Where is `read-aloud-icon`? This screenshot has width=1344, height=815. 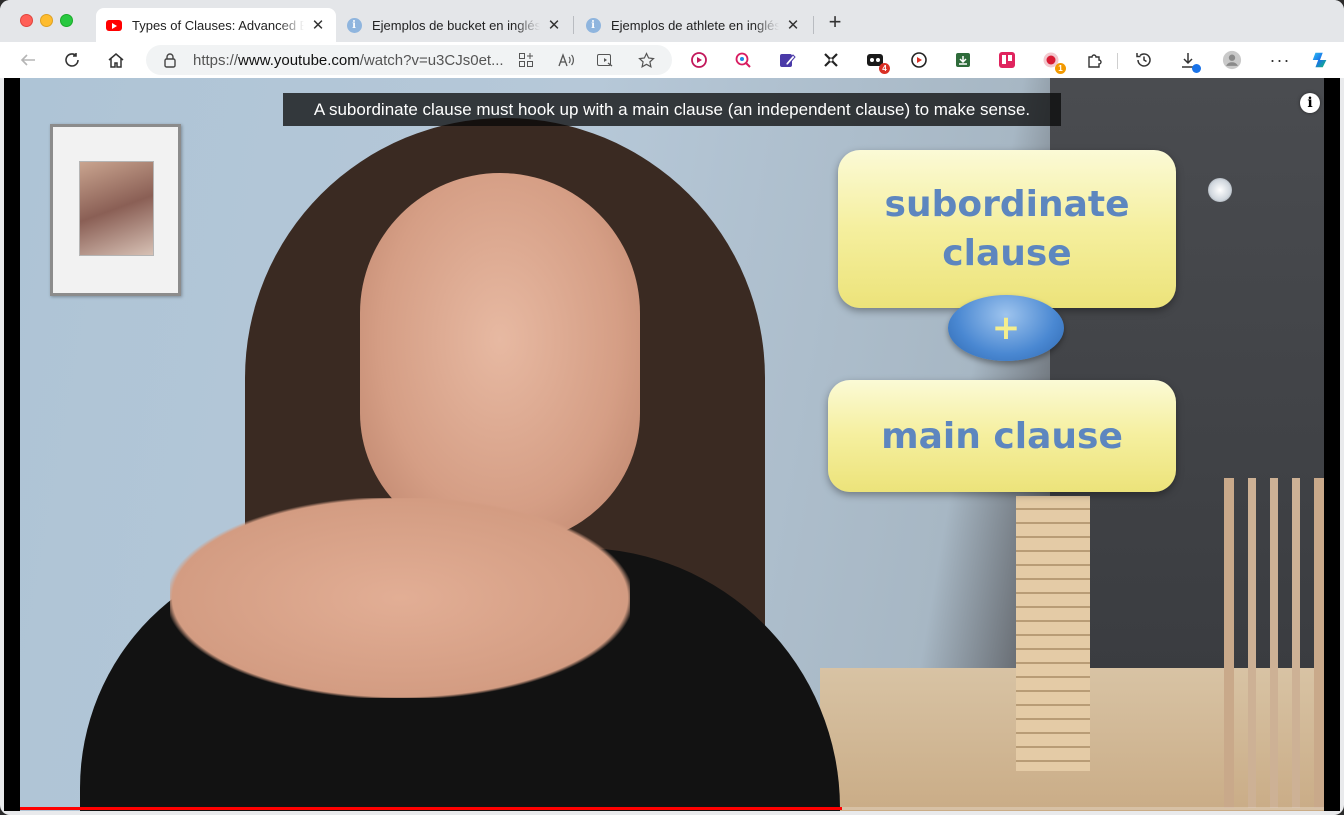 read-aloud-icon is located at coordinates (566, 60).